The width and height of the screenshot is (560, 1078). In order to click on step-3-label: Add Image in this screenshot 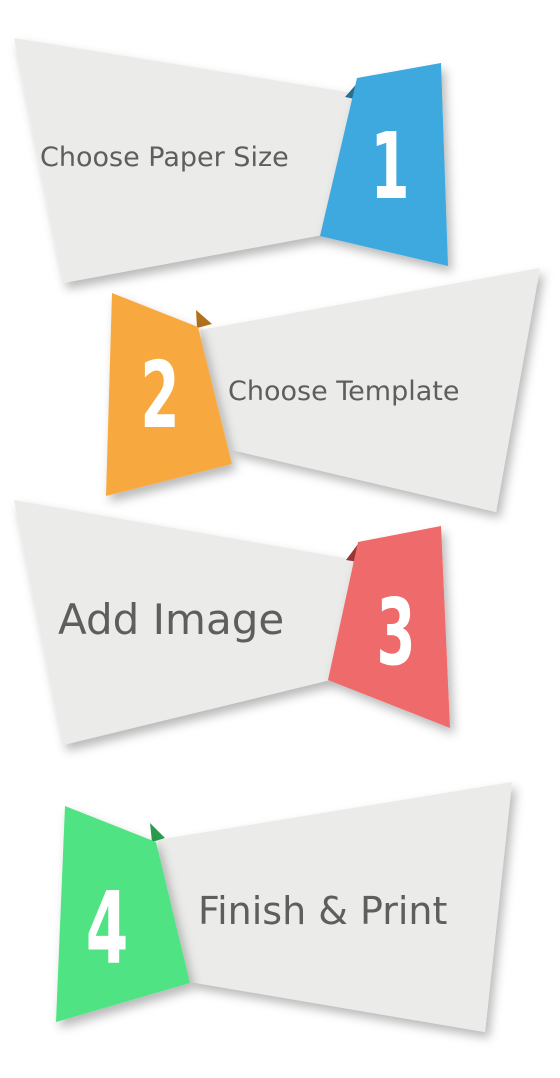, I will do `click(171, 619)`.